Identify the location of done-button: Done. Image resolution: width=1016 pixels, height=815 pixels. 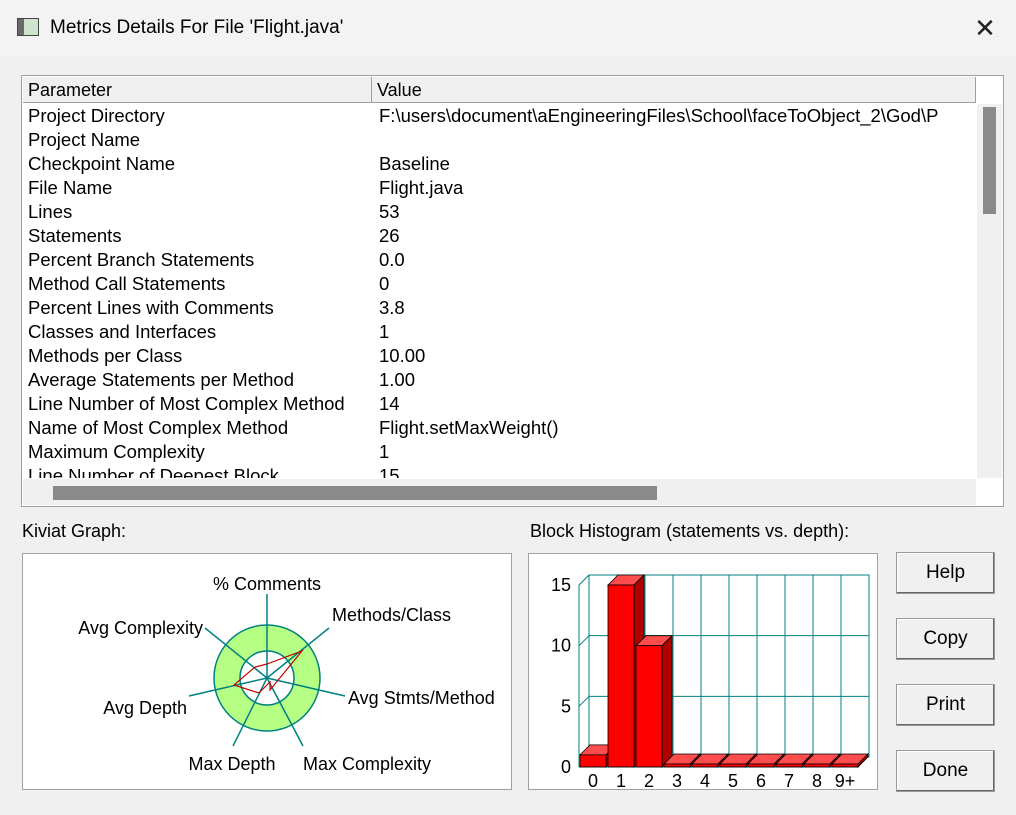
(945, 771).